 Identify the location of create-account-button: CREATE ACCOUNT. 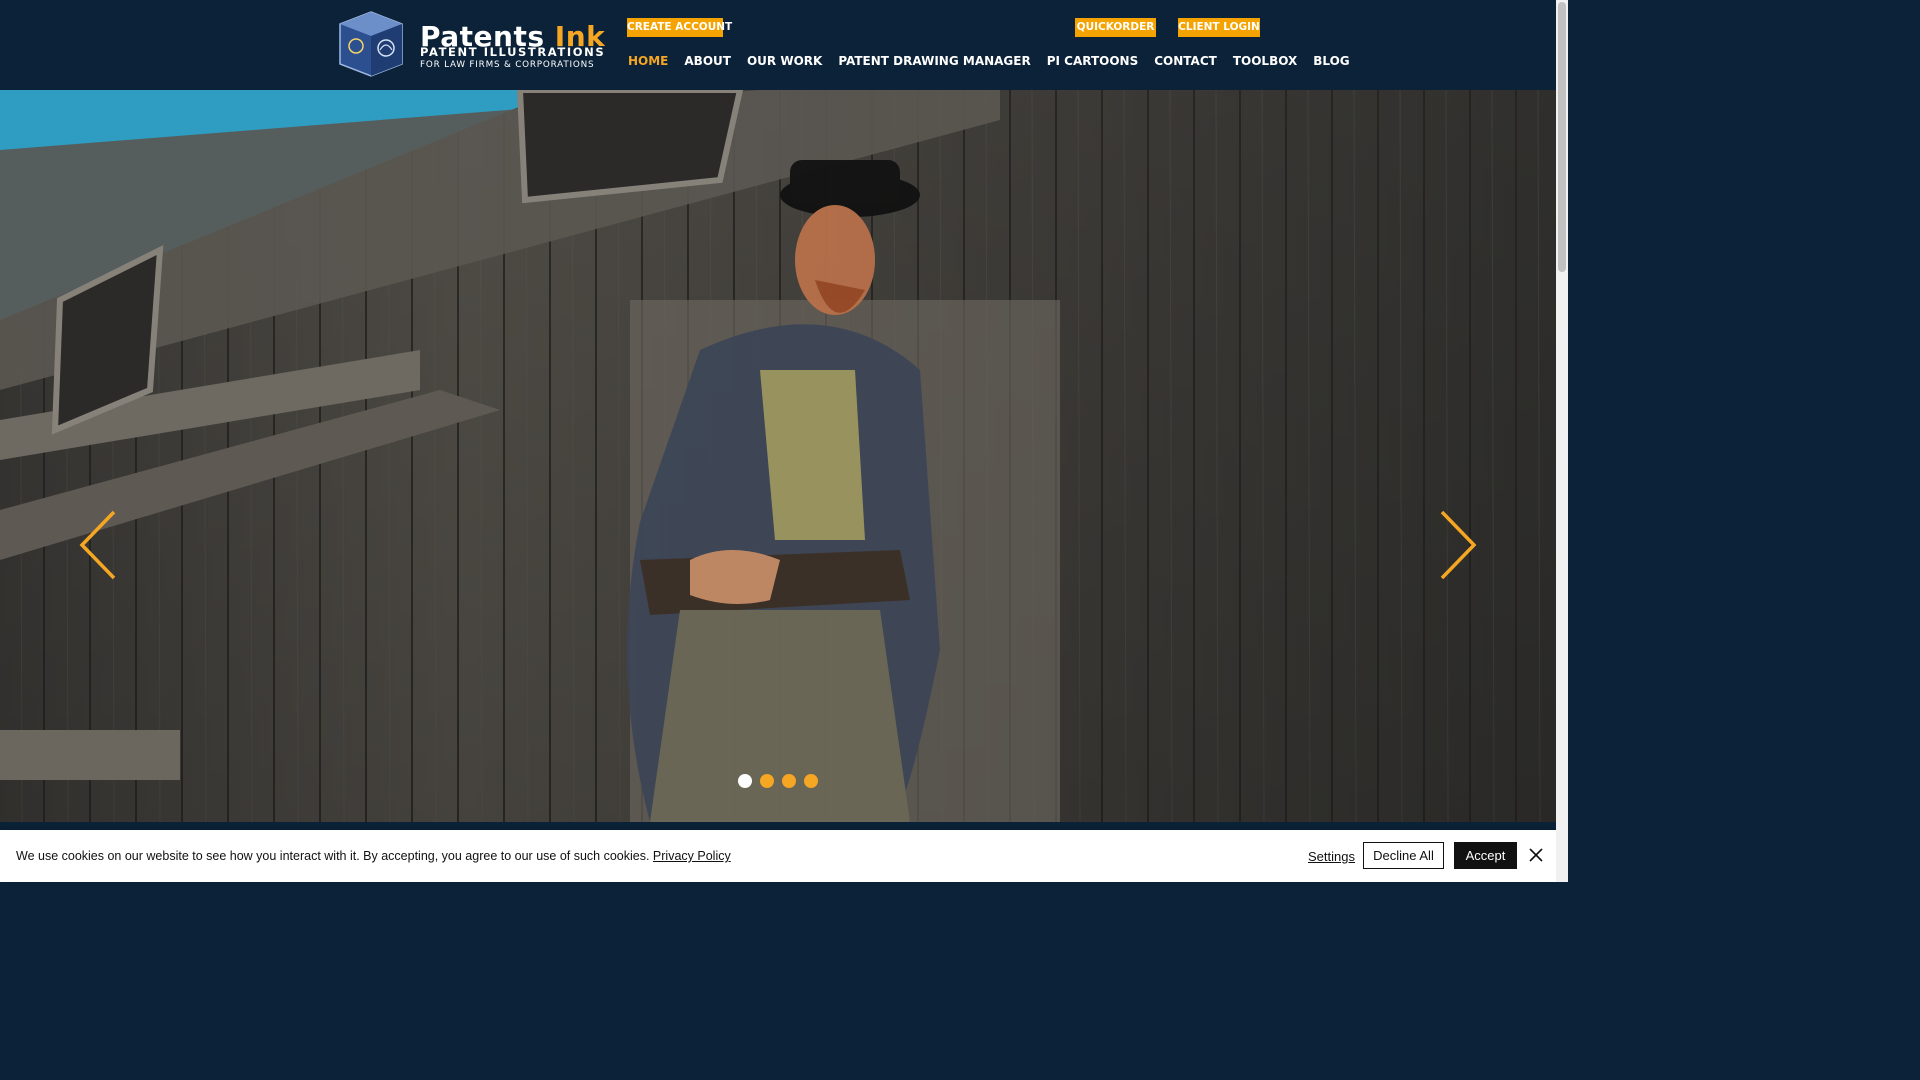
(679, 27).